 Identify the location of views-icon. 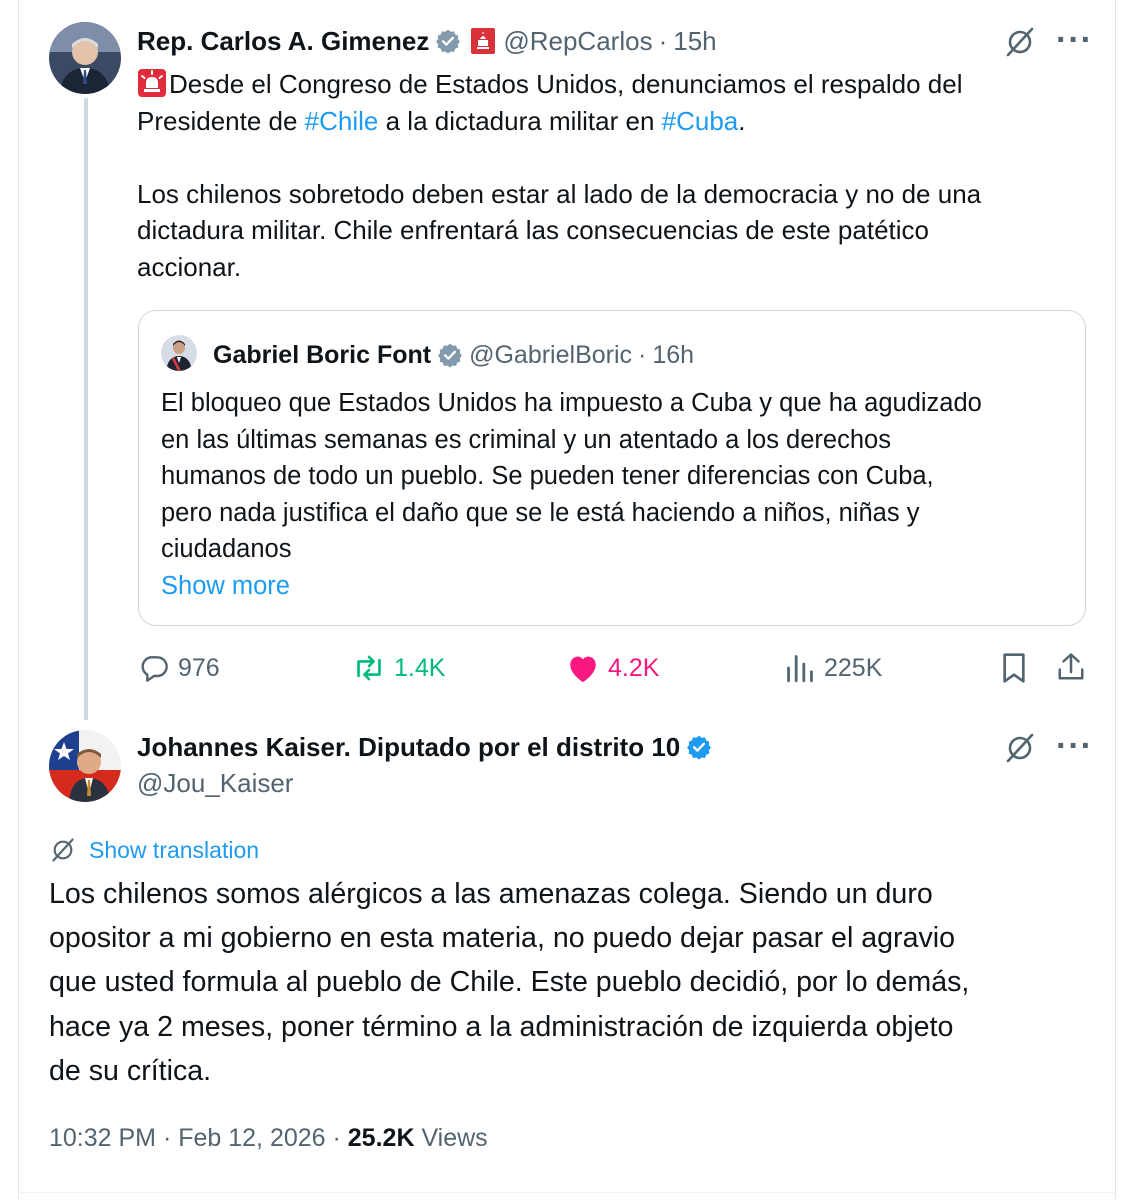
(800, 668).